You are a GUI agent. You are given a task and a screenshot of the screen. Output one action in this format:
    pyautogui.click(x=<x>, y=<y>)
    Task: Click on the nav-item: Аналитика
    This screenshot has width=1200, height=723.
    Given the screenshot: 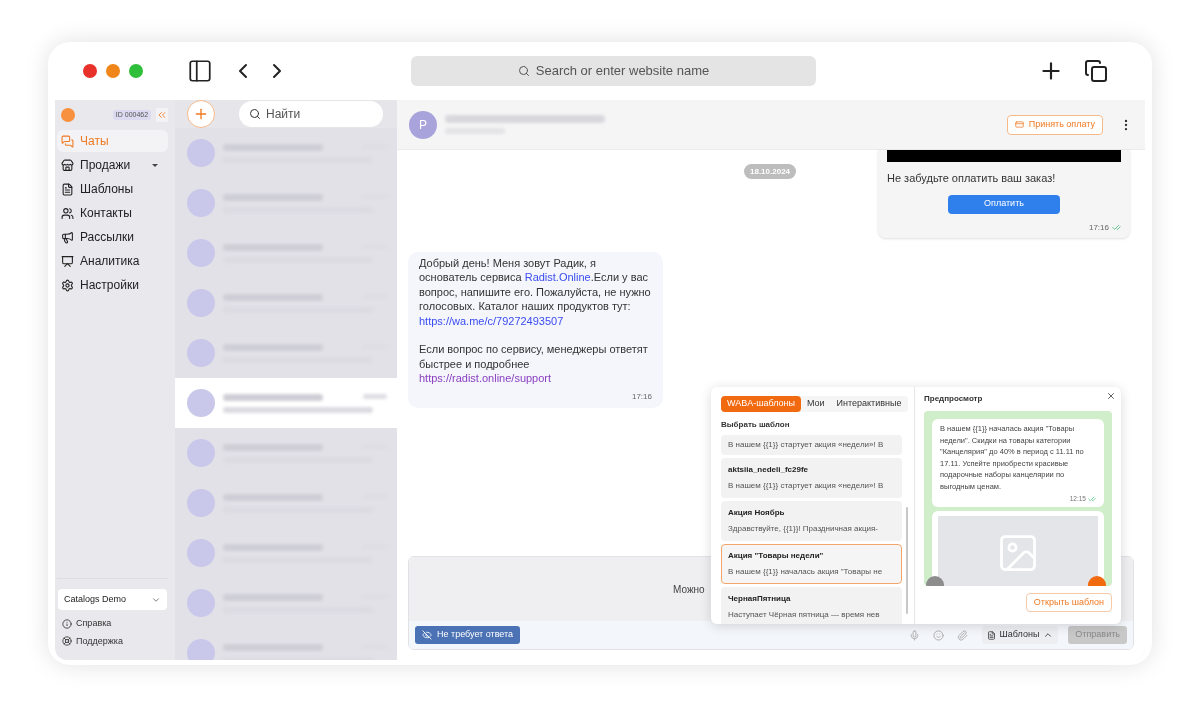 What is the action you would take?
    pyautogui.click(x=112, y=261)
    